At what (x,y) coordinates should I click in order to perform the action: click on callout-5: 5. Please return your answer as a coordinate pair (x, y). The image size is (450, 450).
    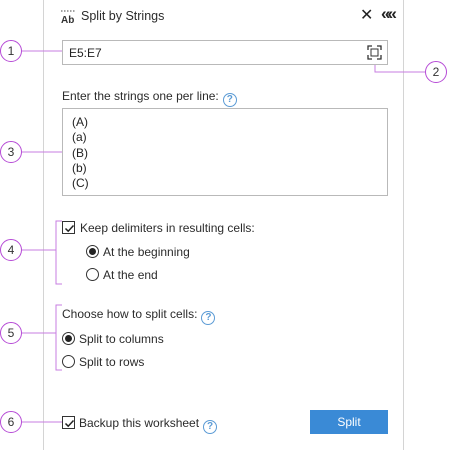
    Looking at the image, I should click on (11, 333).